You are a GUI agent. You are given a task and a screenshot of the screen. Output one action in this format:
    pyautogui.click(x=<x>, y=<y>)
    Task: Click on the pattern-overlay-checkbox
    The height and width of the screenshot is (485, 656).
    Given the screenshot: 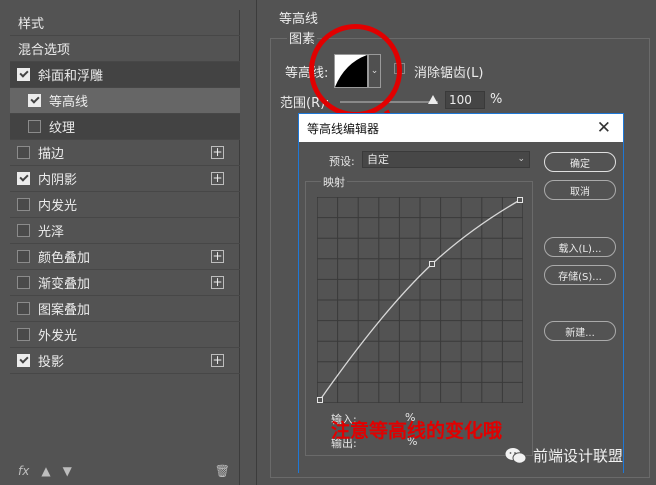 What is the action you would take?
    pyautogui.click(x=23, y=308)
    